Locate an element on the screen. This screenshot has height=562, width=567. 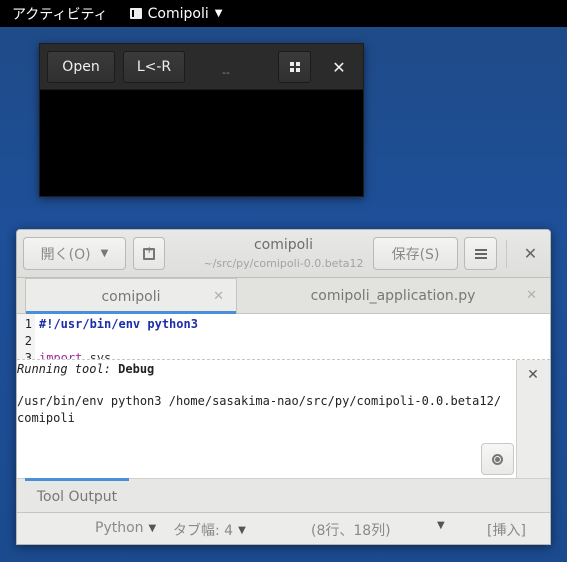
stop-icon is located at coordinates (497, 459).